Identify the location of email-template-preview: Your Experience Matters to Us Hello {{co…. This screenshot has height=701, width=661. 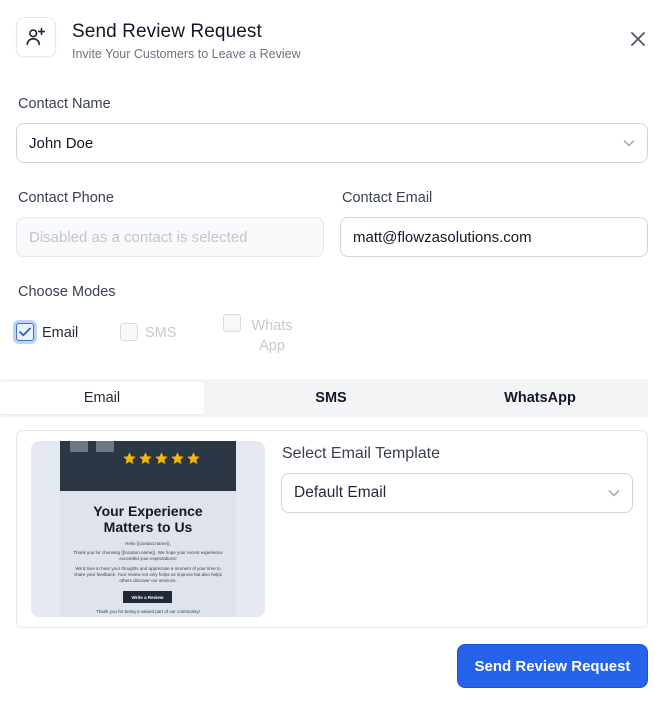
(148, 529).